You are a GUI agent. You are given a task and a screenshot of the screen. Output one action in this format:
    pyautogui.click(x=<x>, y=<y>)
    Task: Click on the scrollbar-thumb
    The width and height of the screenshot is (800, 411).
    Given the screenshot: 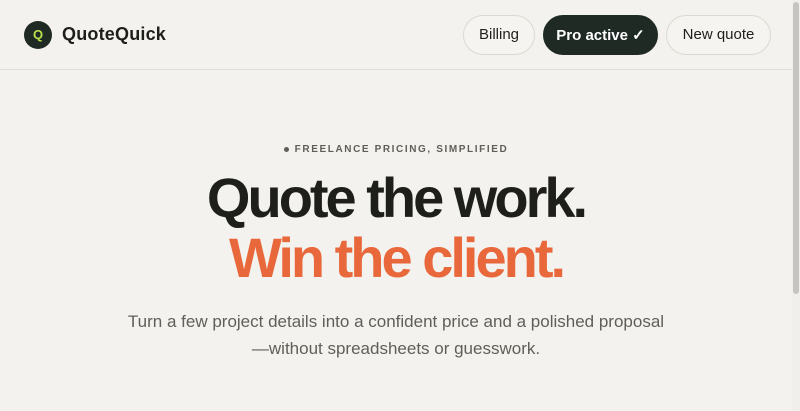 What is the action you would take?
    pyautogui.click(x=796, y=148)
    